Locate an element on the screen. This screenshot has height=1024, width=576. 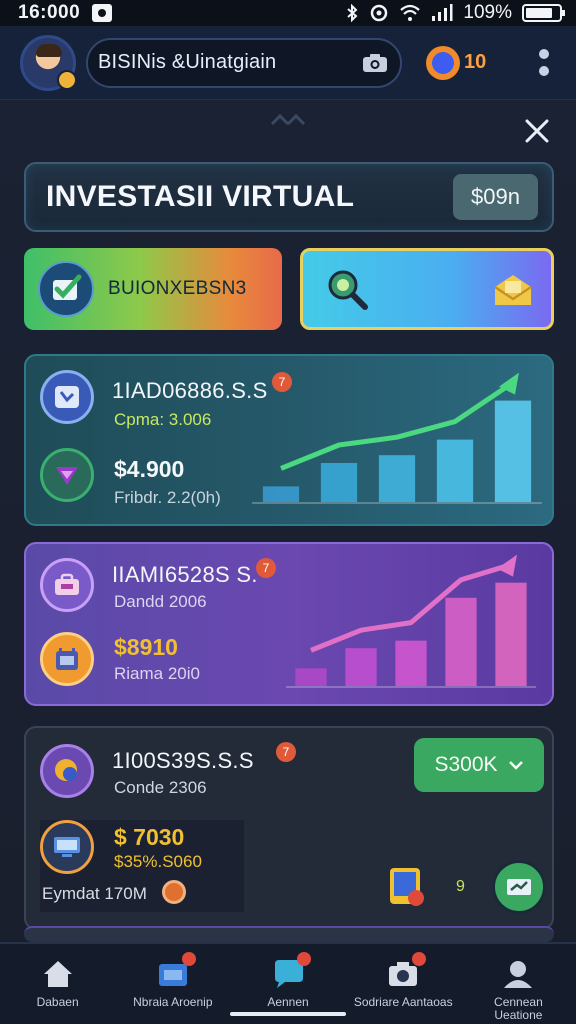
kebab-menu-icon is located at coordinates (544, 62).